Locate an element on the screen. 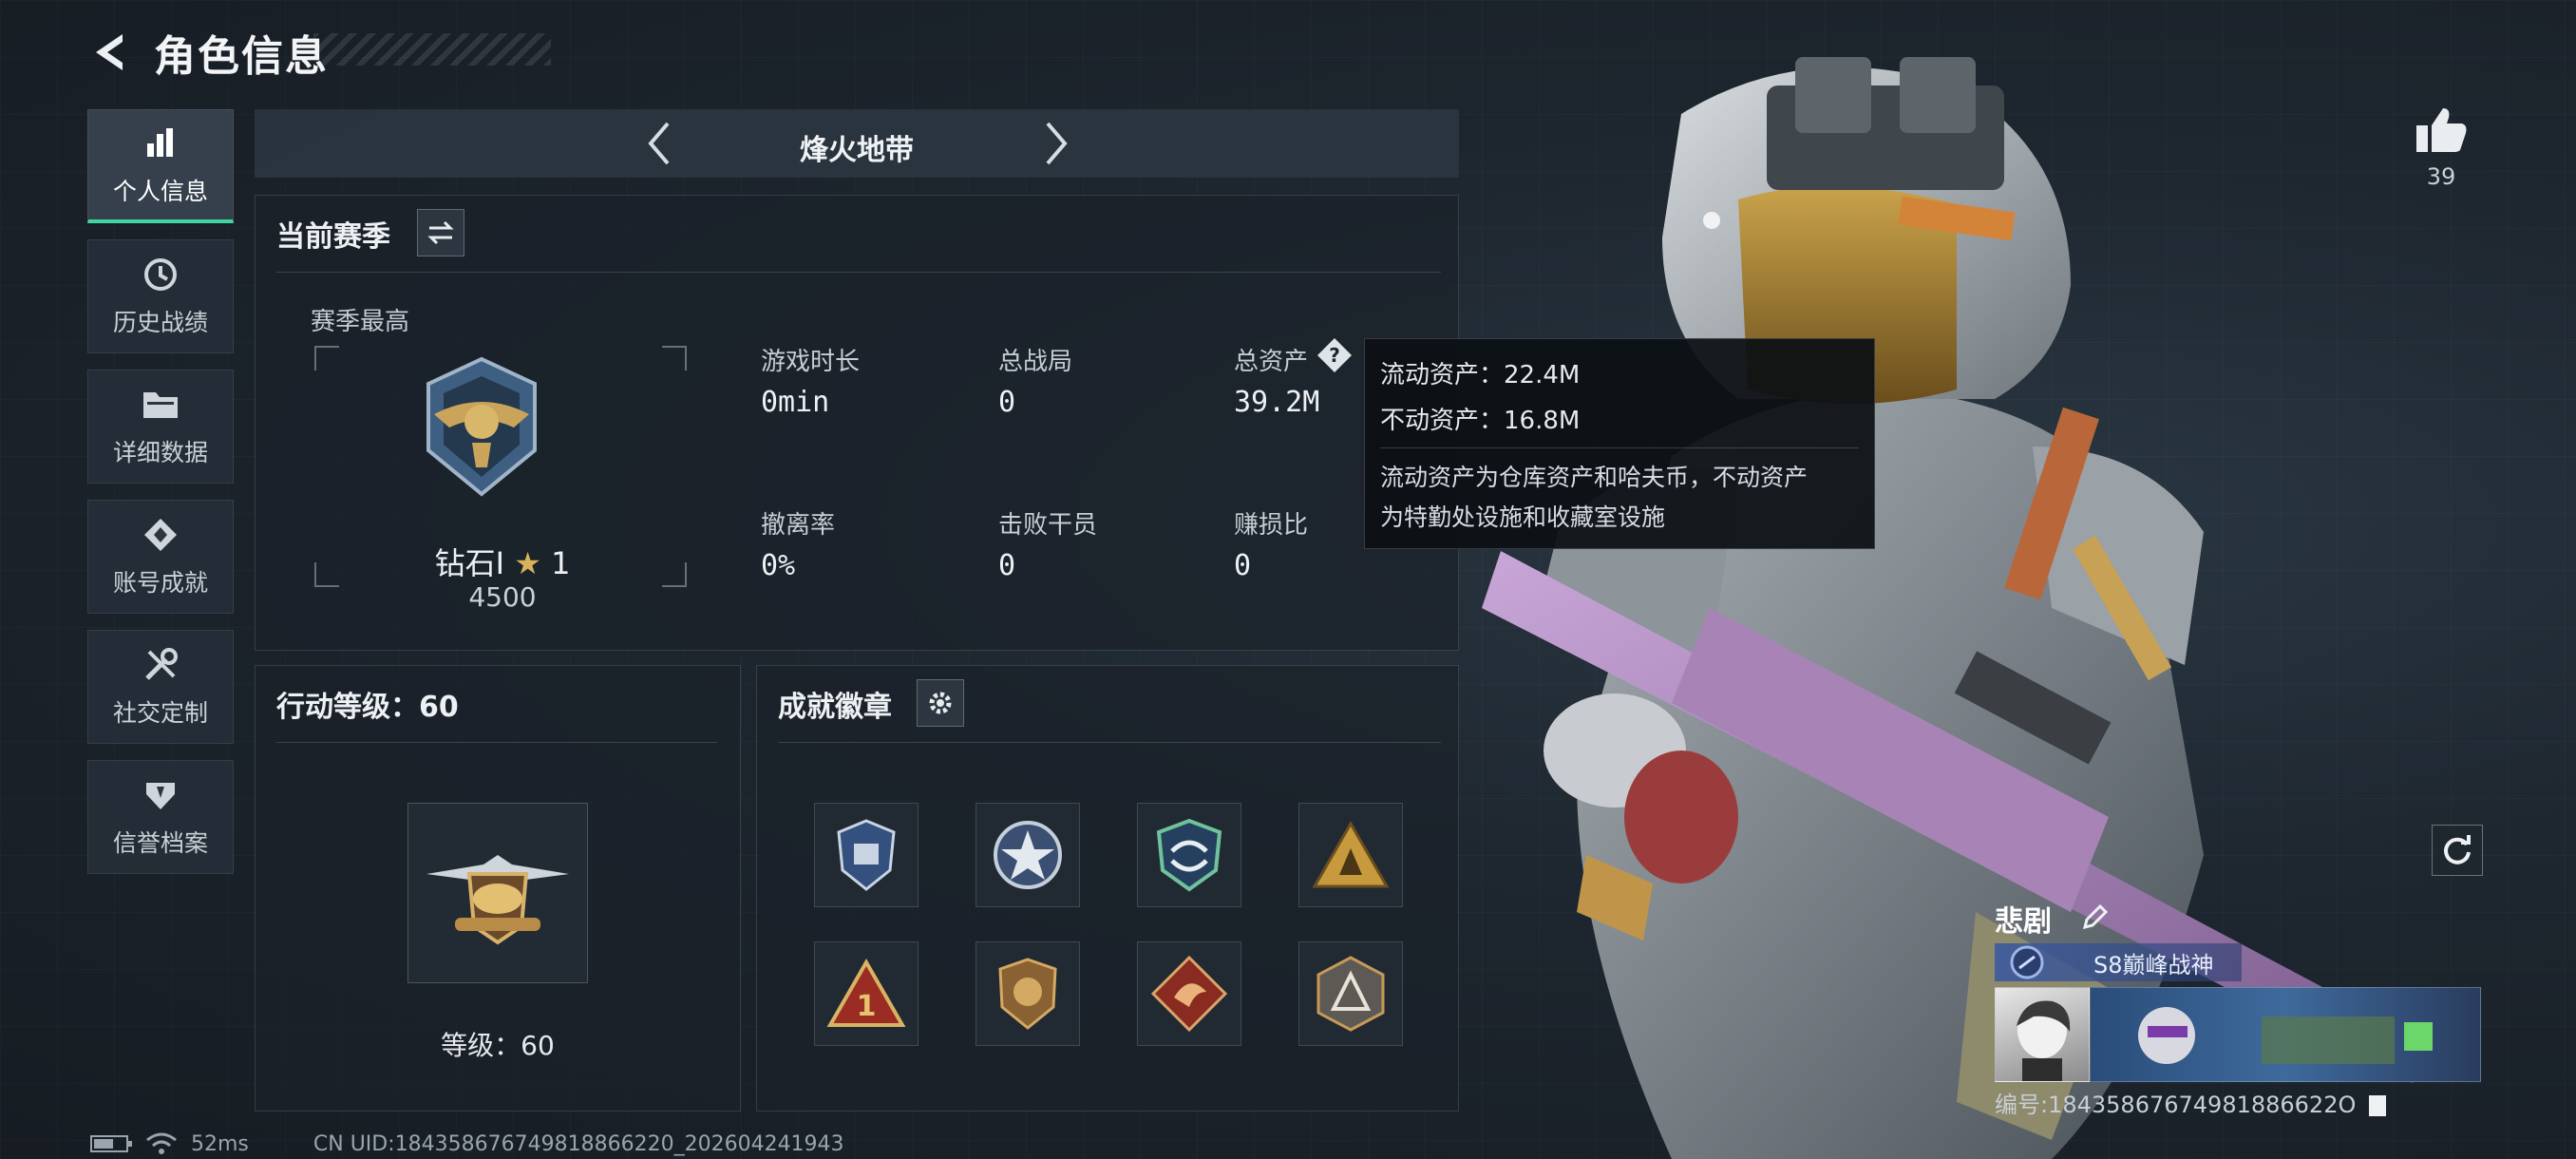 The image size is (2576, 1159). badge-gold-triangle-icon is located at coordinates (1350, 855).